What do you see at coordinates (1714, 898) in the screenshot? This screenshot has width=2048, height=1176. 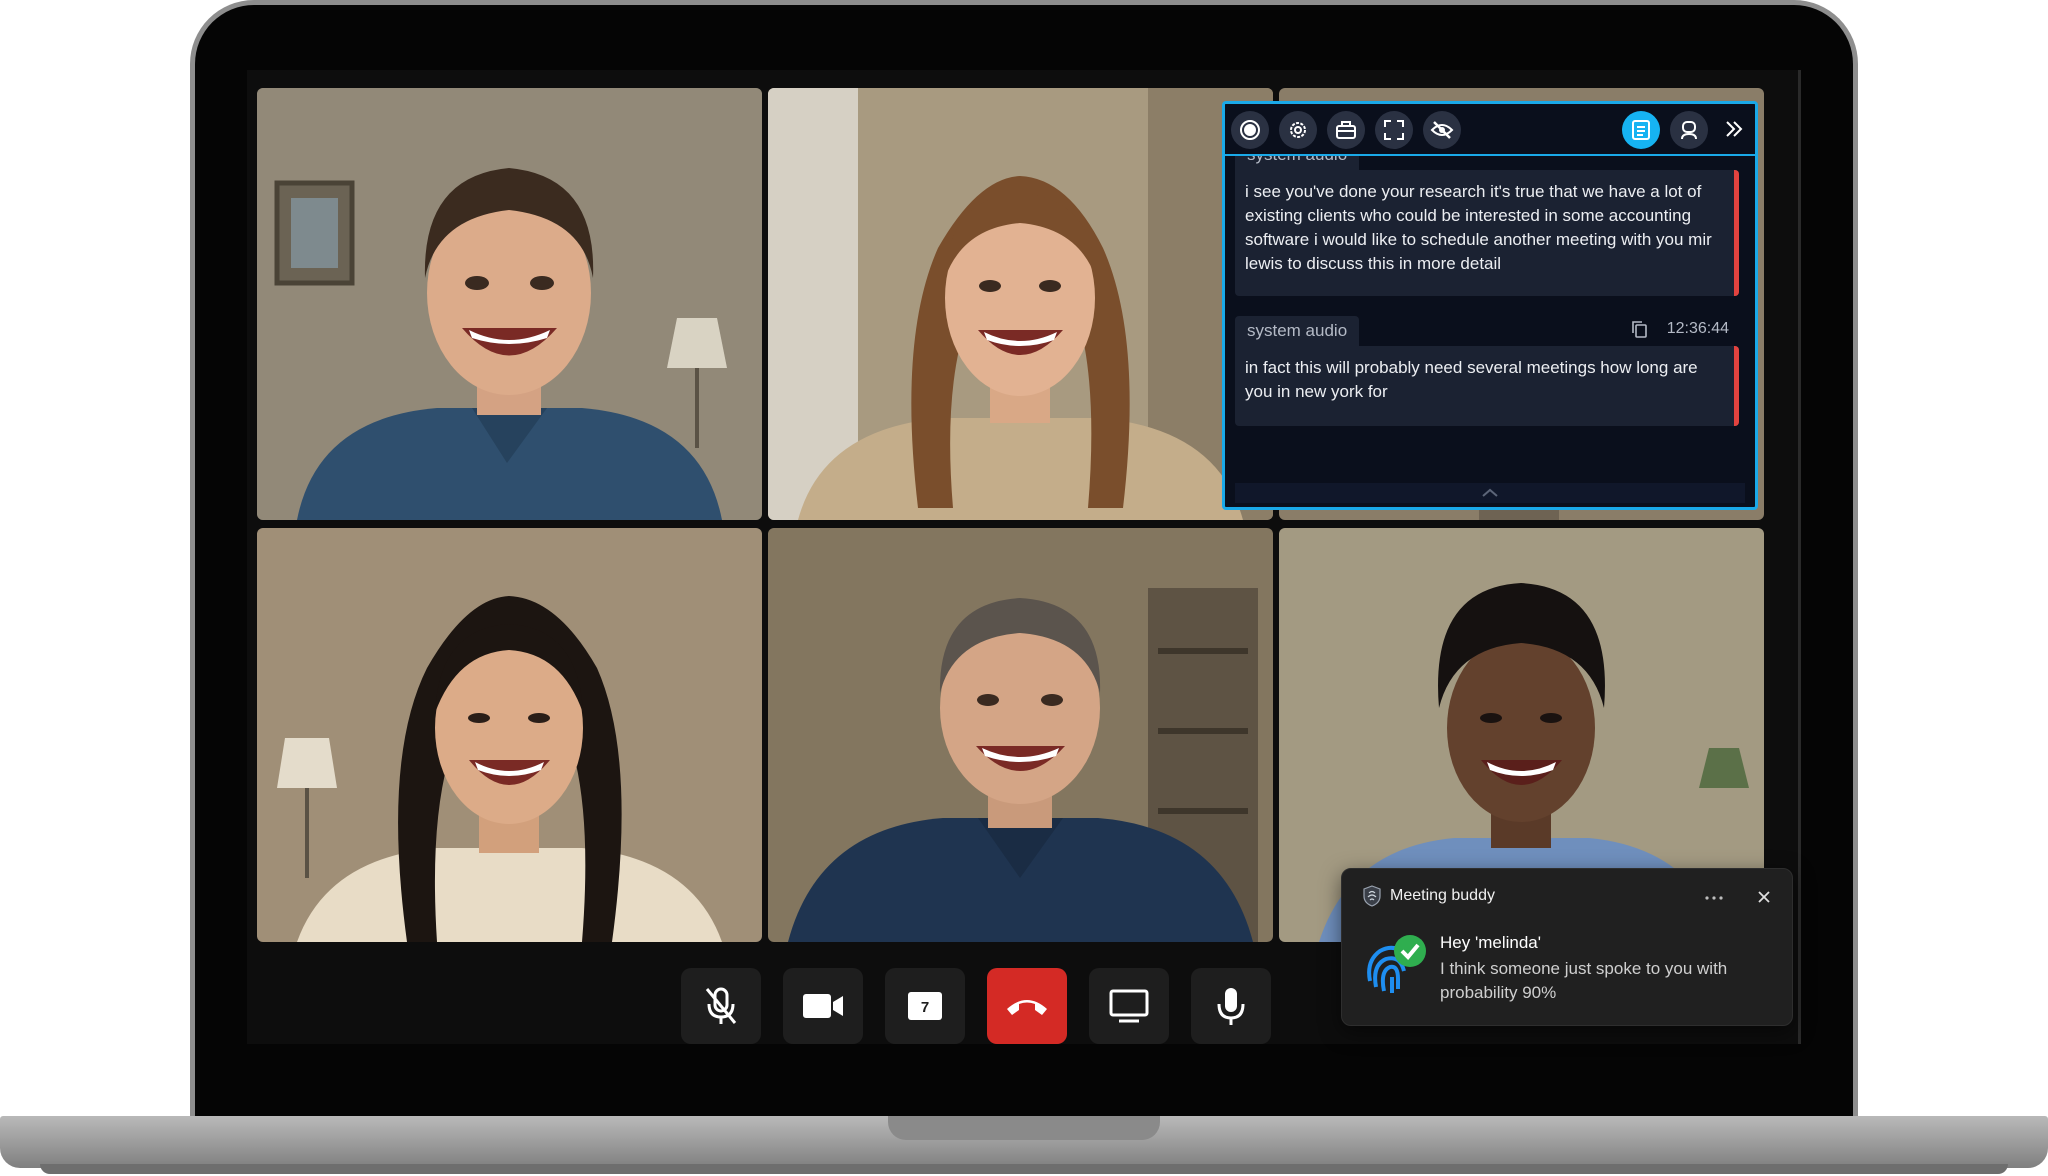 I see `more-options-icon` at bounding box center [1714, 898].